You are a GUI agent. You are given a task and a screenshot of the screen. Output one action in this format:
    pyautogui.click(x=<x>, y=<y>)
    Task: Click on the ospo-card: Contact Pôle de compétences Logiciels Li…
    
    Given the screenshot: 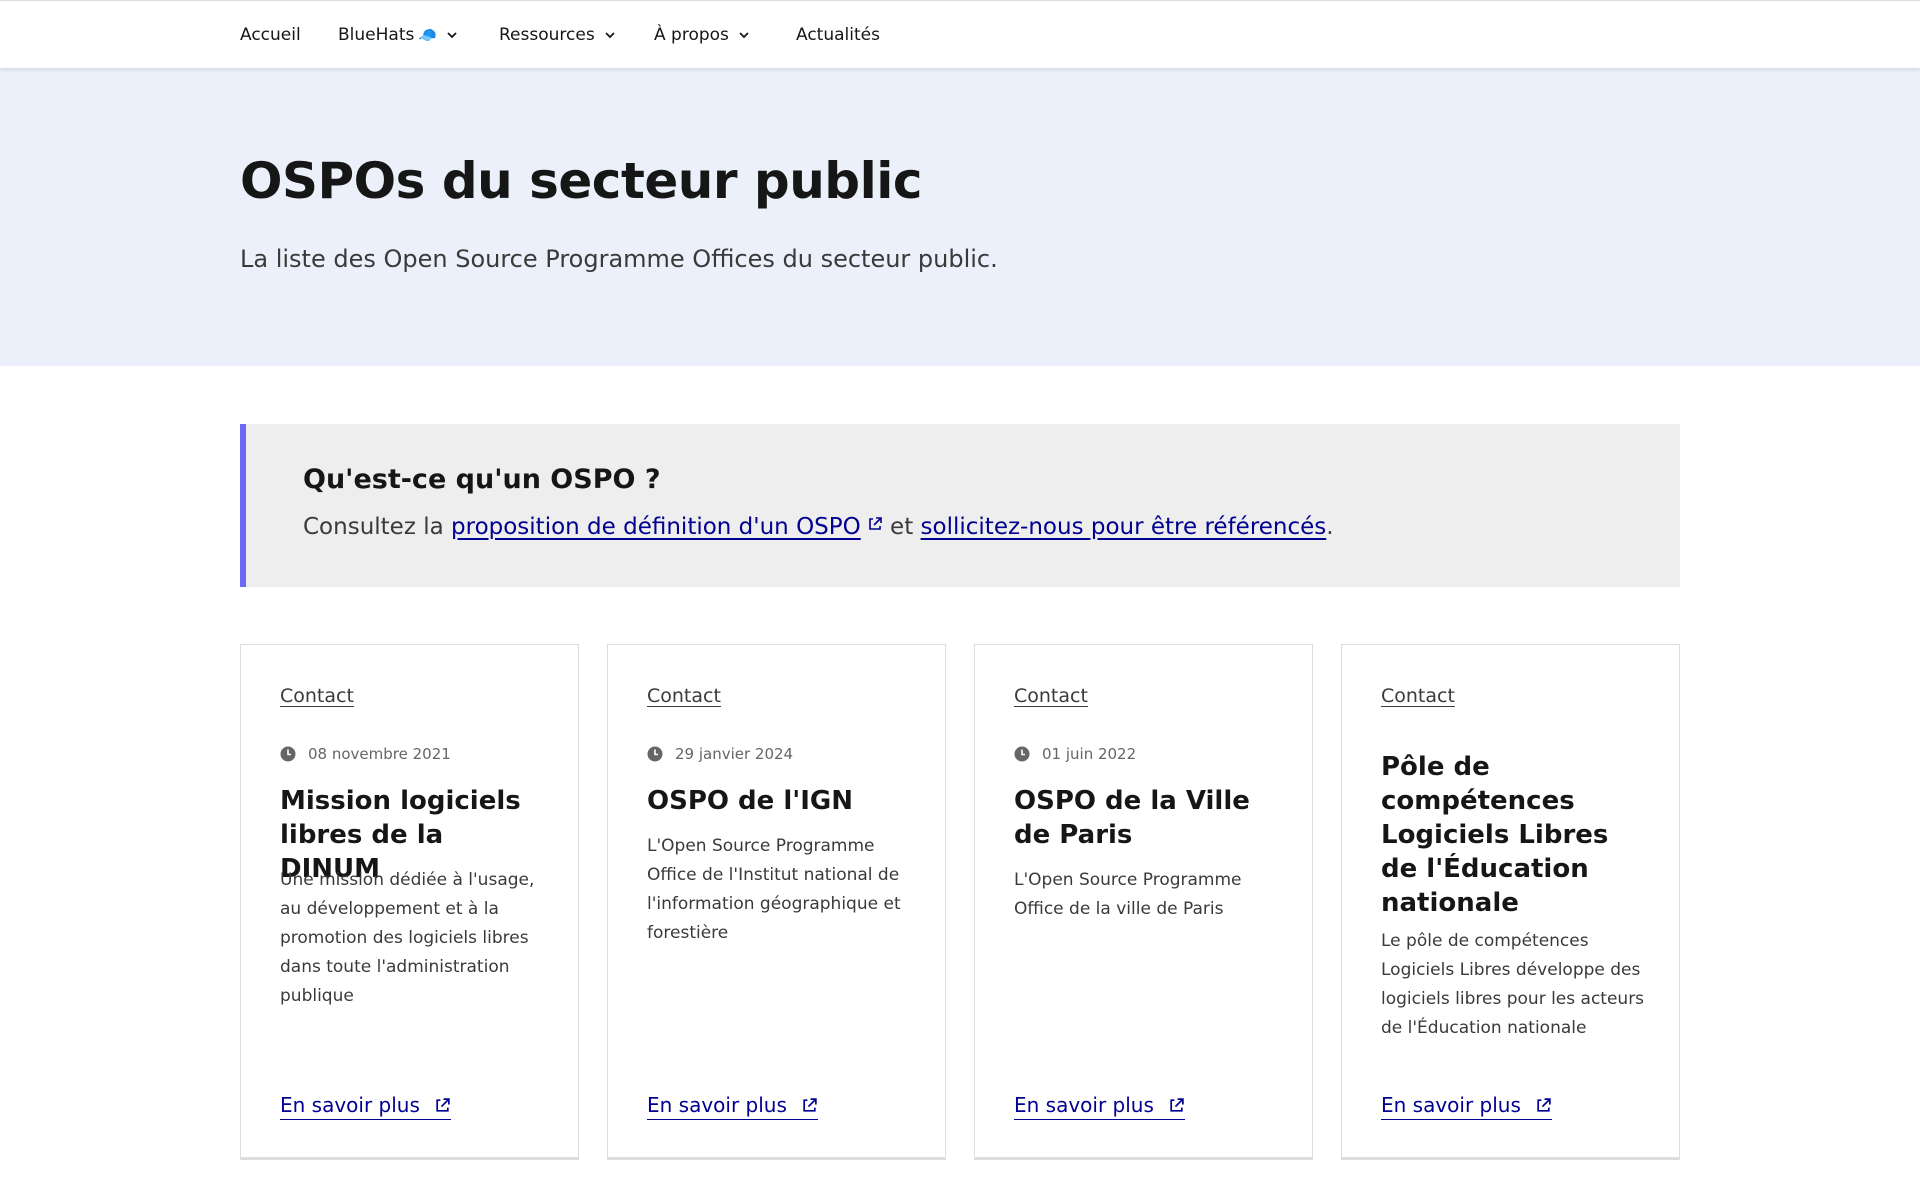 What is the action you would take?
    pyautogui.click(x=1510, y=902)
    